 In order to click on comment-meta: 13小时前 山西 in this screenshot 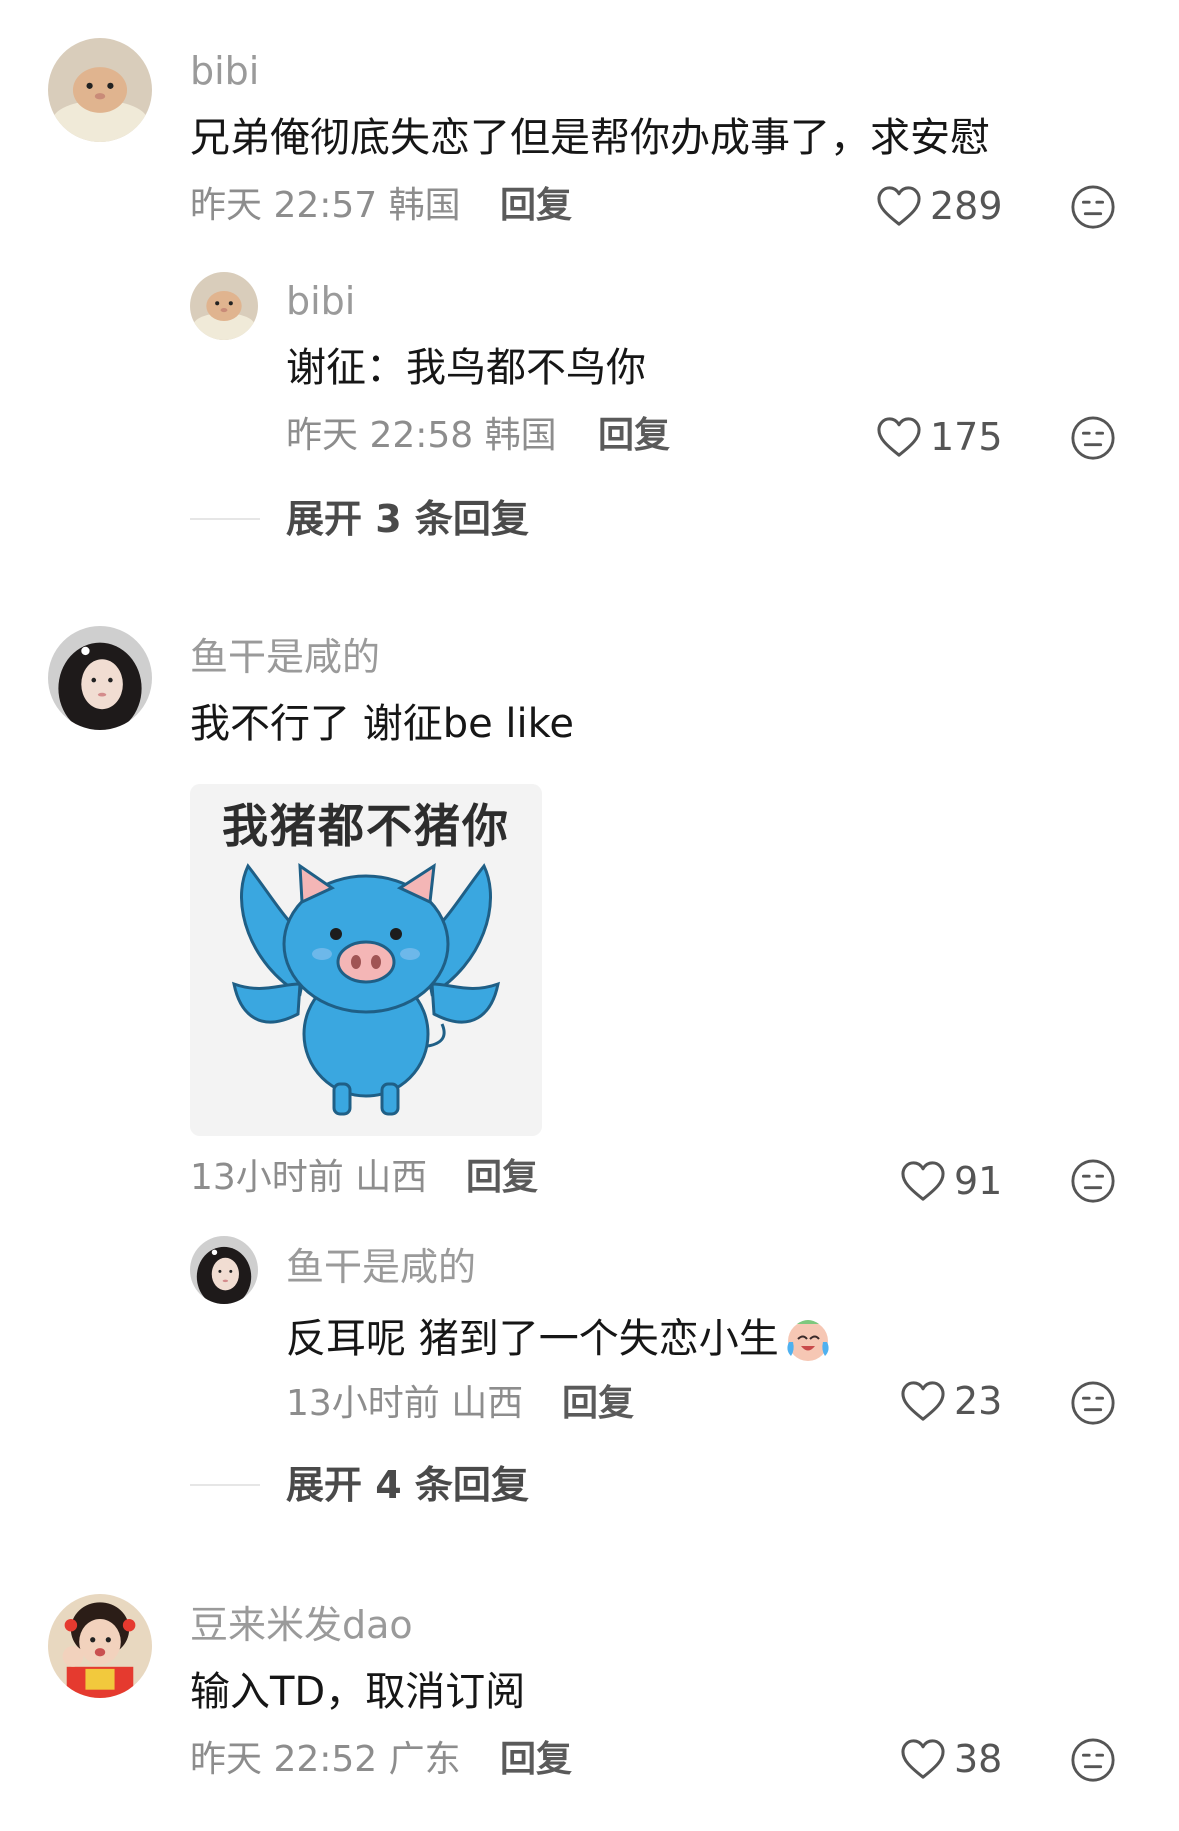, I will do `click(308, 1178)`.